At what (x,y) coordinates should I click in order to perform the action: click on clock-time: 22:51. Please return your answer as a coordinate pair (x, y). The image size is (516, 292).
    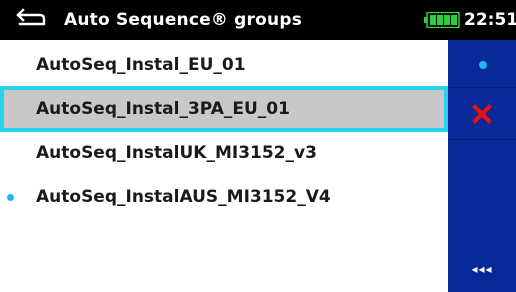
    Looking at the image, I should click on (490, 20).